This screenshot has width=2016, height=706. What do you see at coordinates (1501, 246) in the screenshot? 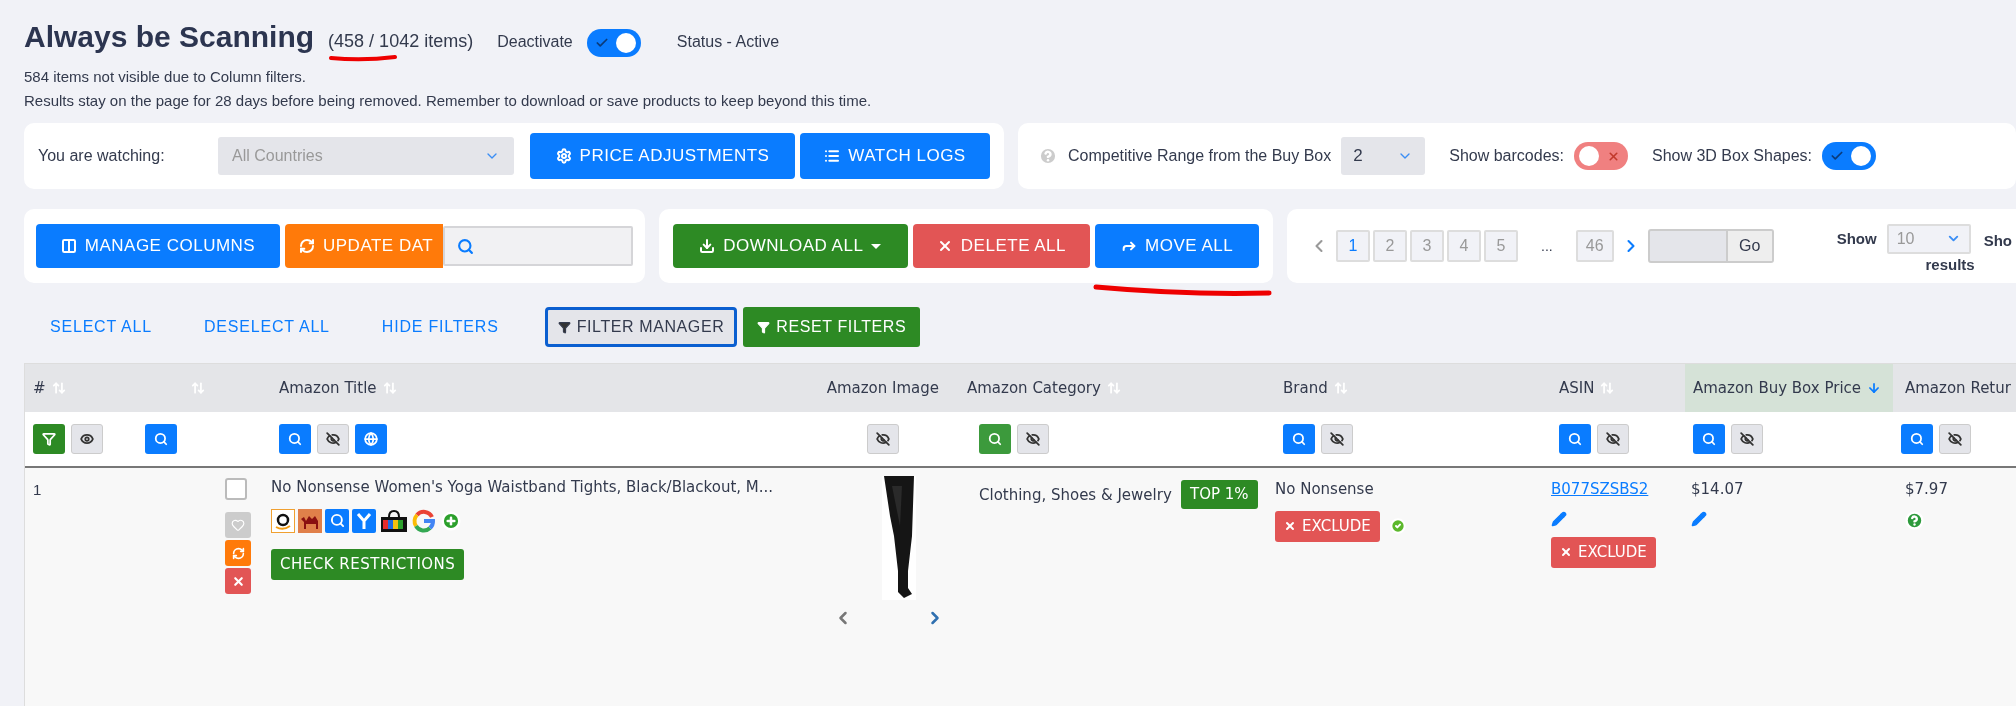
I see `page-button: 5` at bounding box center [1501, 246].